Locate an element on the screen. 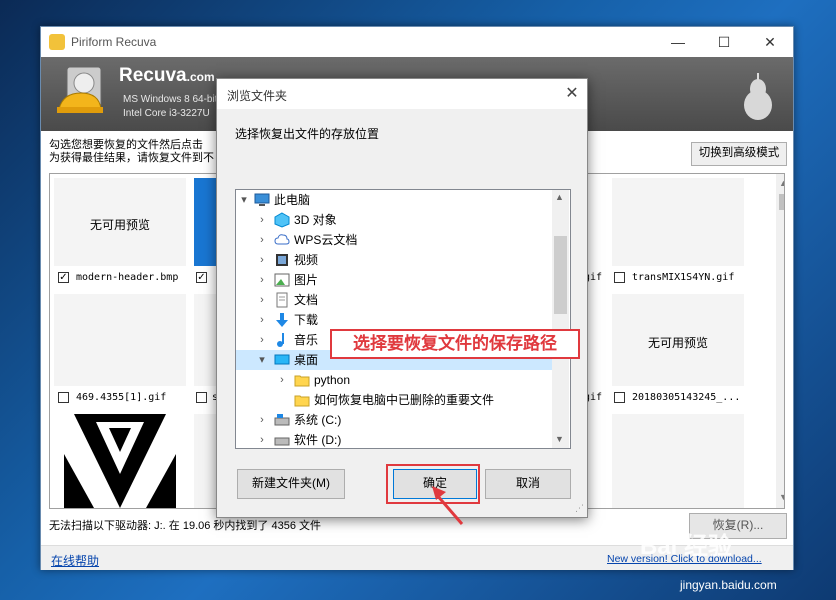 The height and width of the screenshot is (600, 836). tree-item: › 文档 is located at coordinates (394, 300).